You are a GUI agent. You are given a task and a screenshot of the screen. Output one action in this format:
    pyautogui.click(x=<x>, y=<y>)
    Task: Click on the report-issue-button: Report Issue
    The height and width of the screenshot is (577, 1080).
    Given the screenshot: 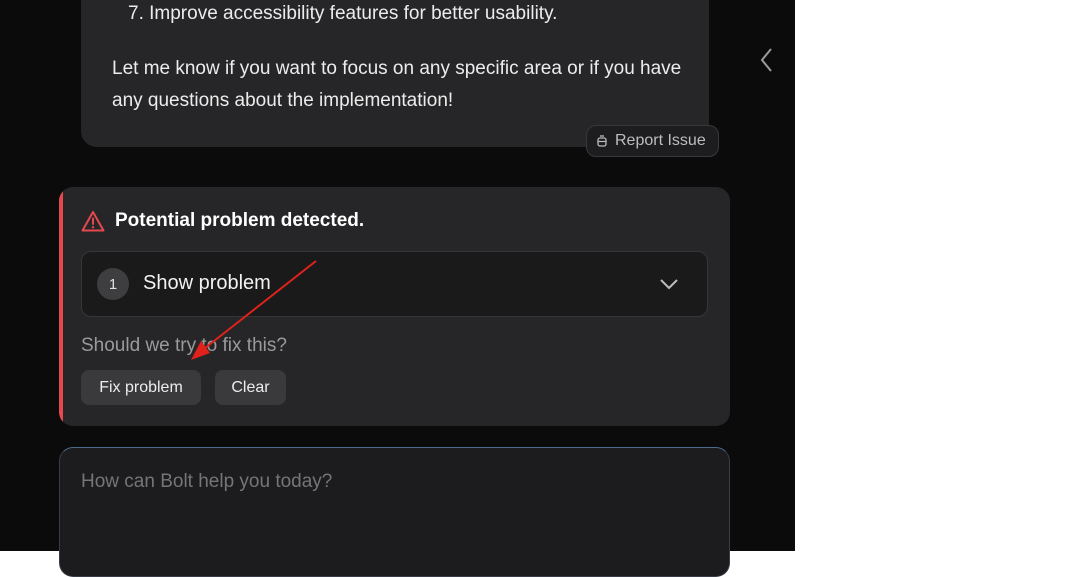 What is the action you would take?
    pyautogui.click(x=652, y=141)
    